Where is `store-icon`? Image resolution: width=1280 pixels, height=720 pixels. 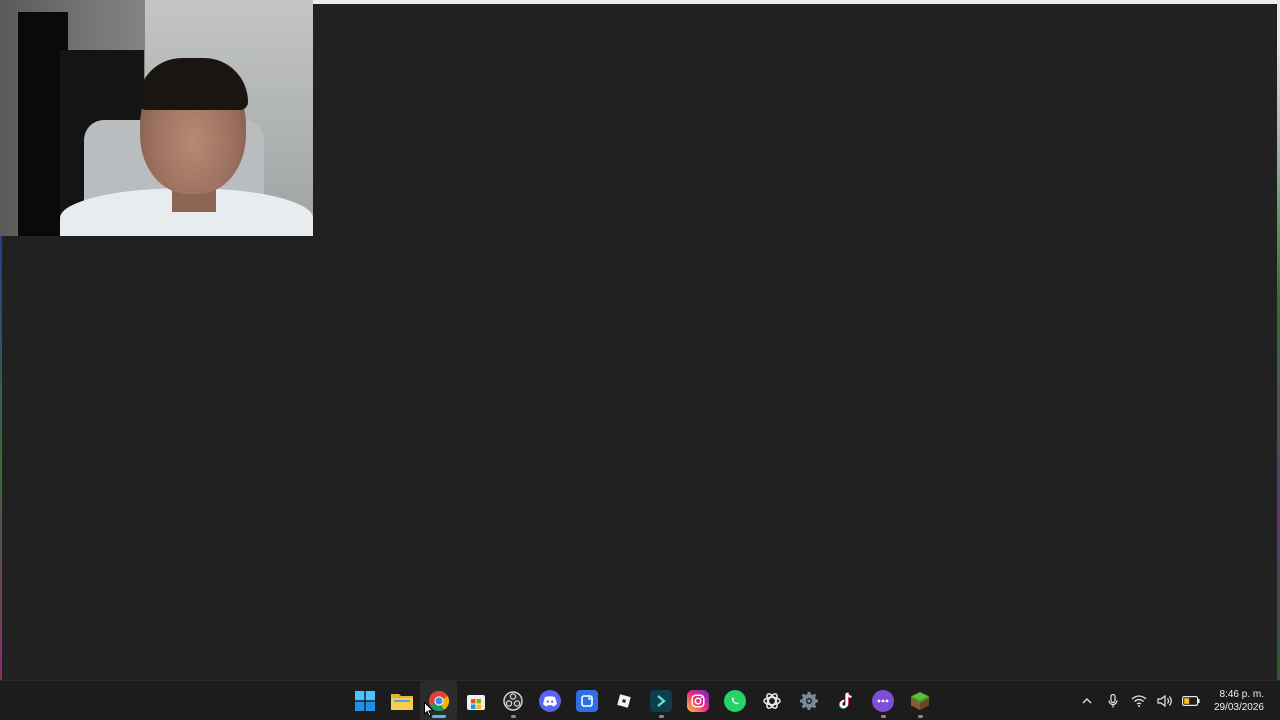
store-icon is located at coordinates (476, 701).